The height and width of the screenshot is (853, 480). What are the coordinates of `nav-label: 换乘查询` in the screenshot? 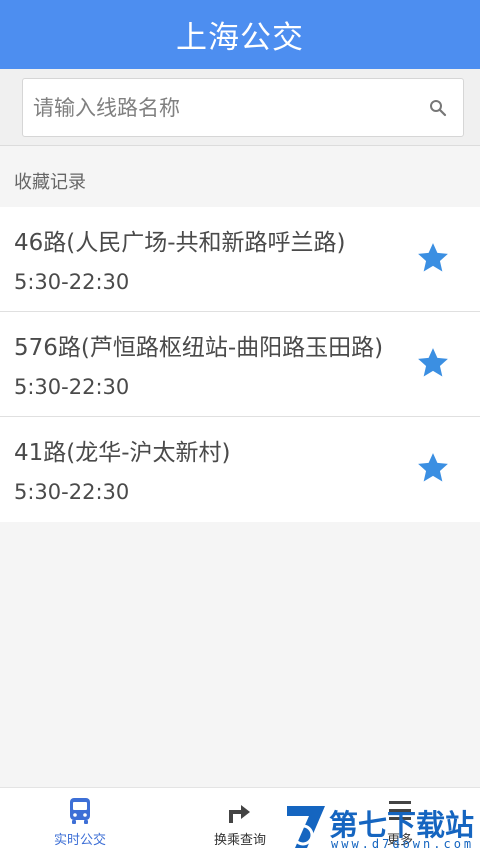 It's located at (239, 840).